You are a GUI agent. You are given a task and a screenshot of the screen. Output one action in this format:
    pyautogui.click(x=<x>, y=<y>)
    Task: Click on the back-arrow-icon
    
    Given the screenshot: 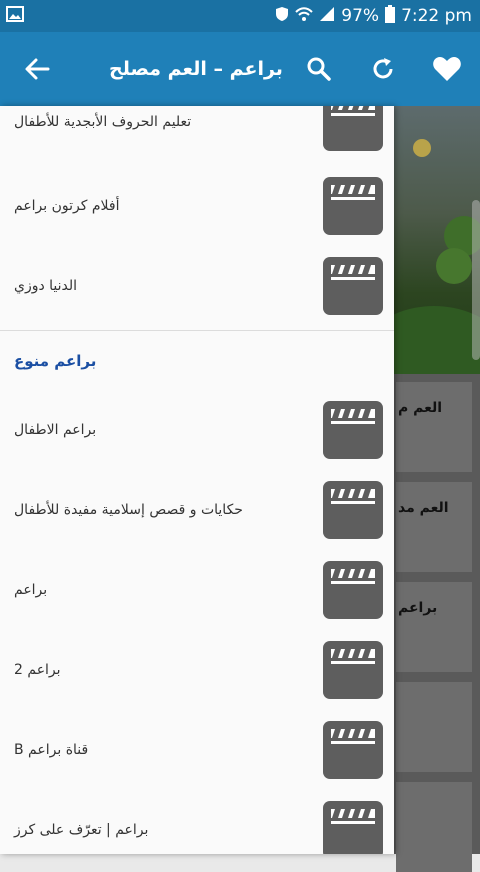 What is the action you would take?
    pyautogui.click(x=37, y=69)
    